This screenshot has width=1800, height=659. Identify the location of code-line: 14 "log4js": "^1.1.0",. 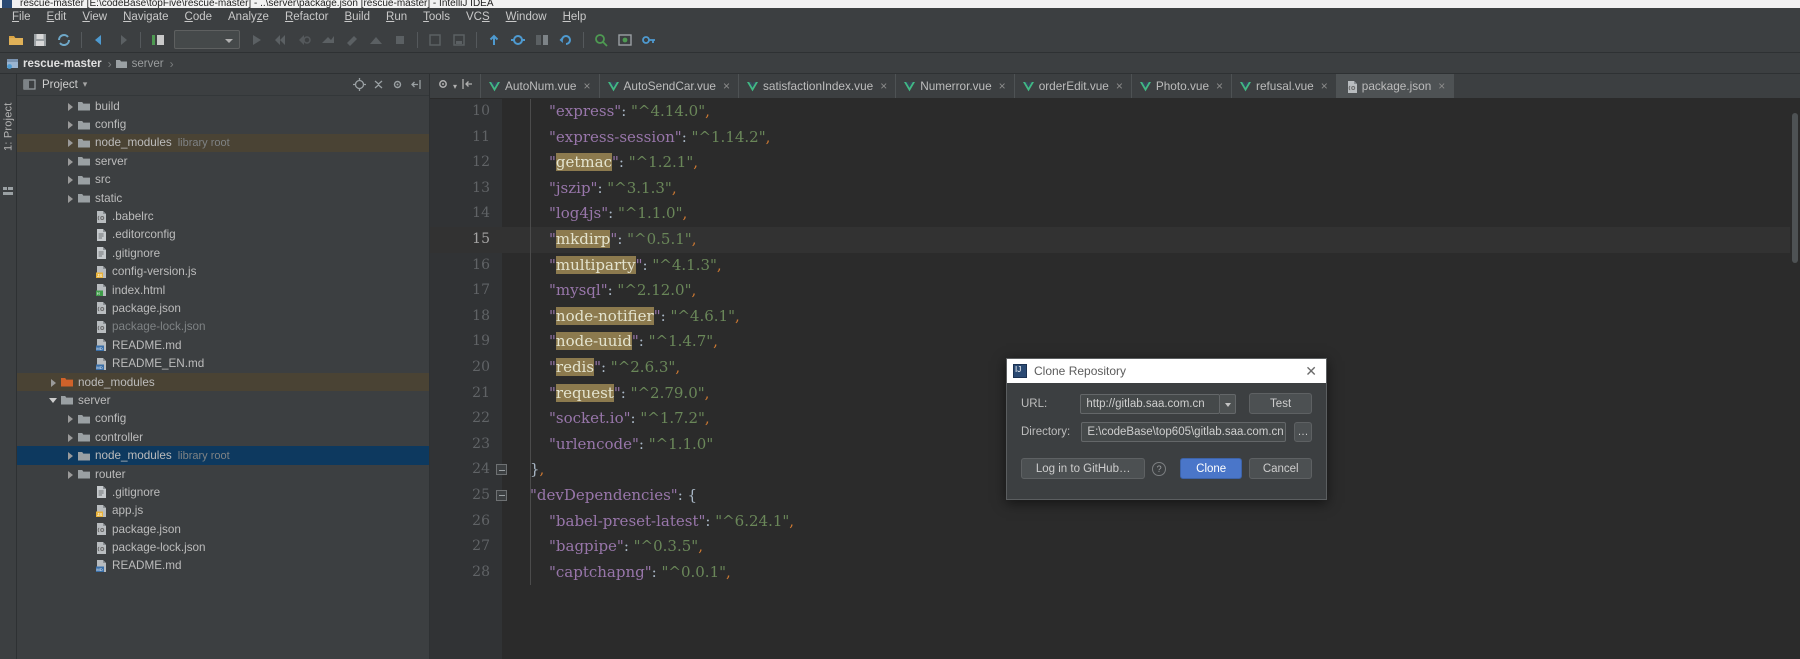
(1115, 214).